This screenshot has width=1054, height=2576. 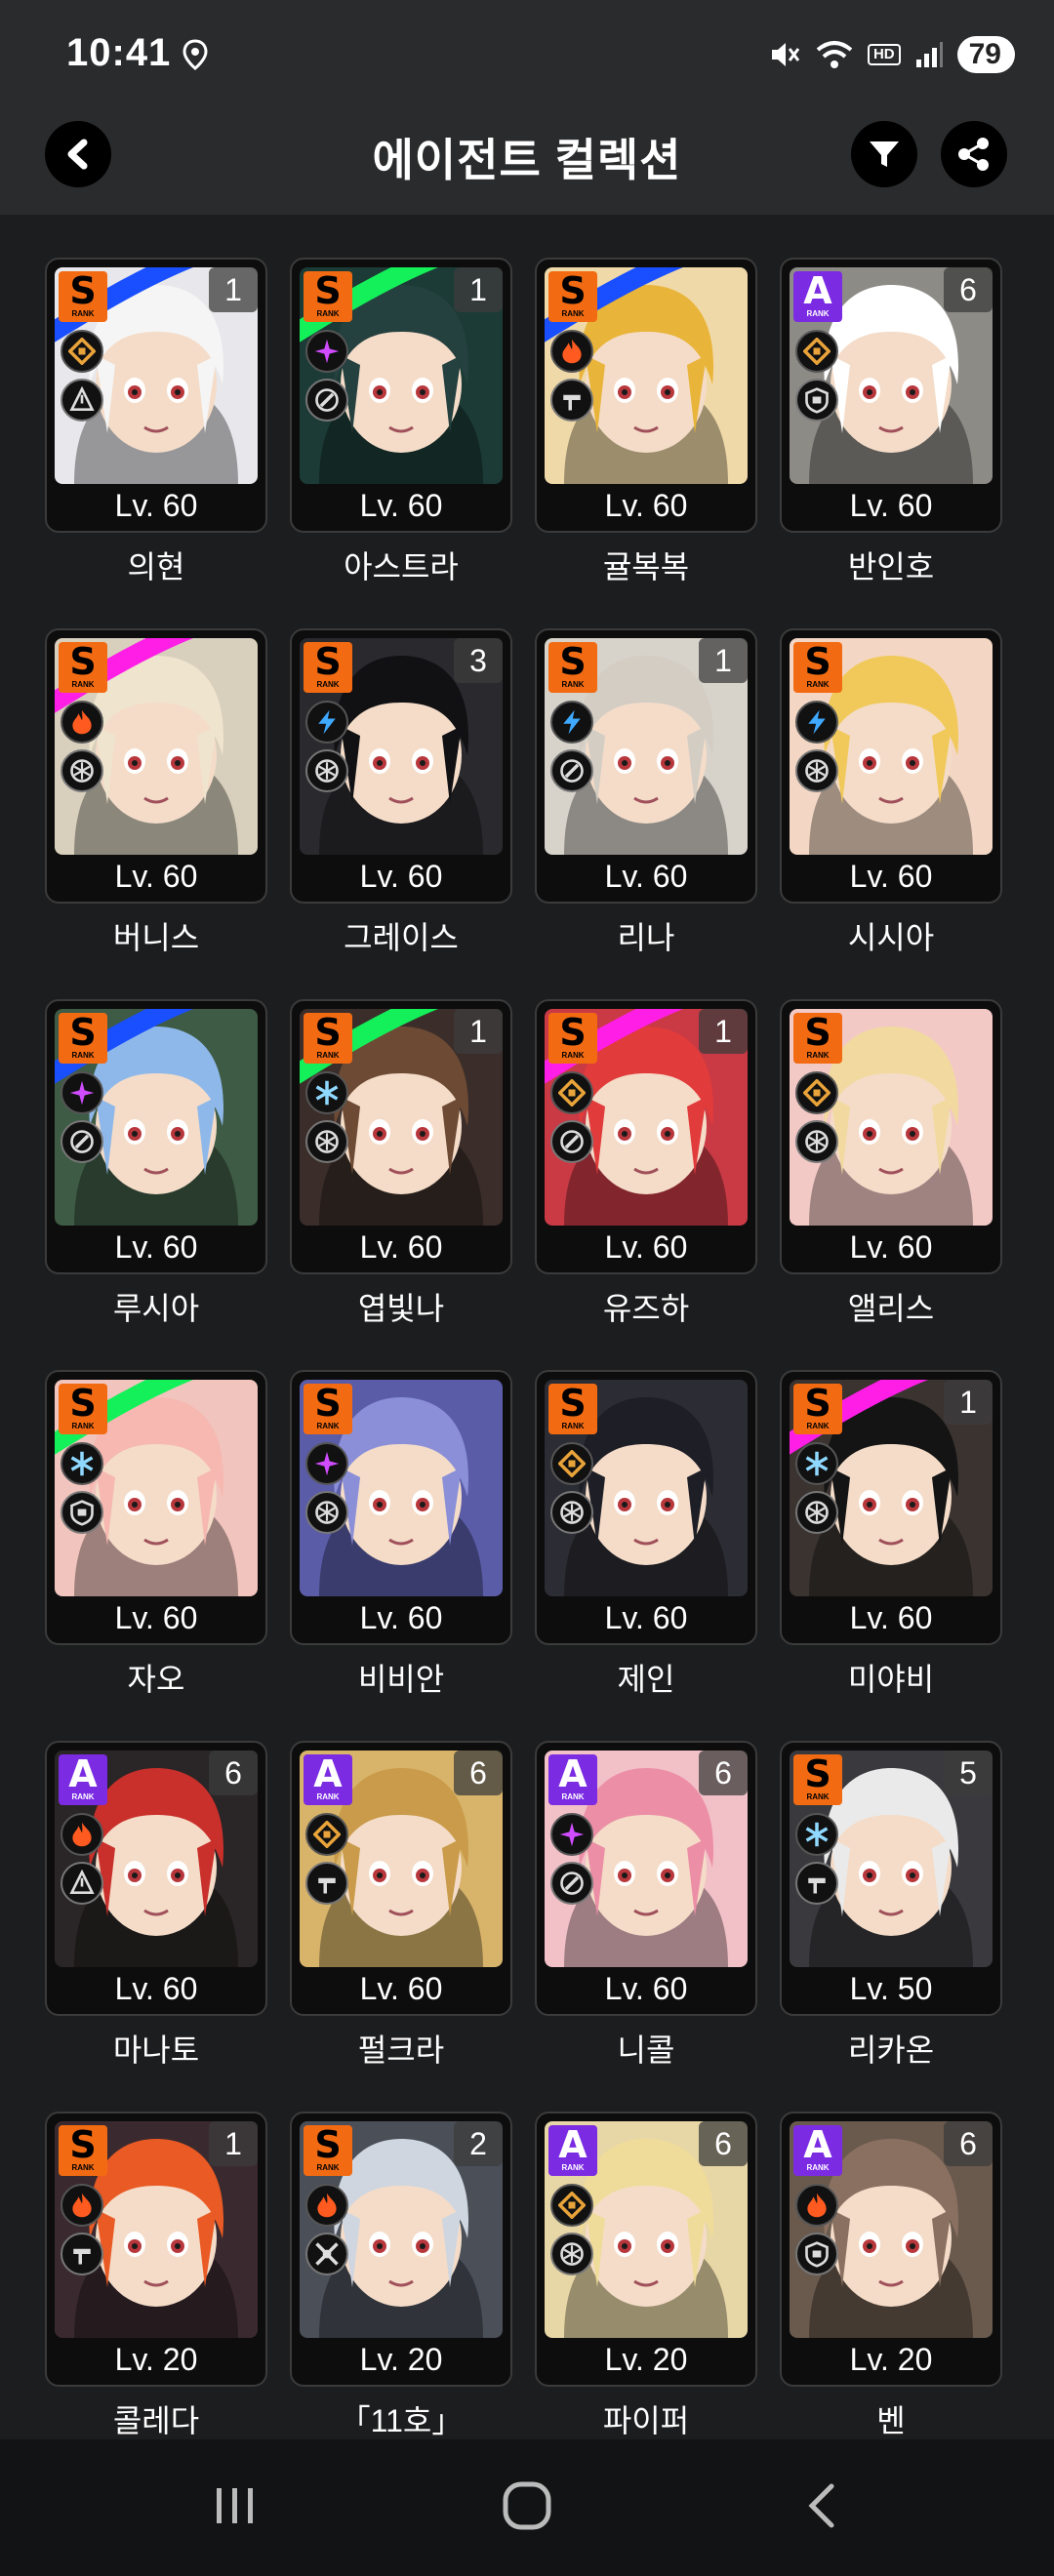 I want to click on agent-card: S RANK 1 Lv. 60 미야비, so click(x=891, y=1533).